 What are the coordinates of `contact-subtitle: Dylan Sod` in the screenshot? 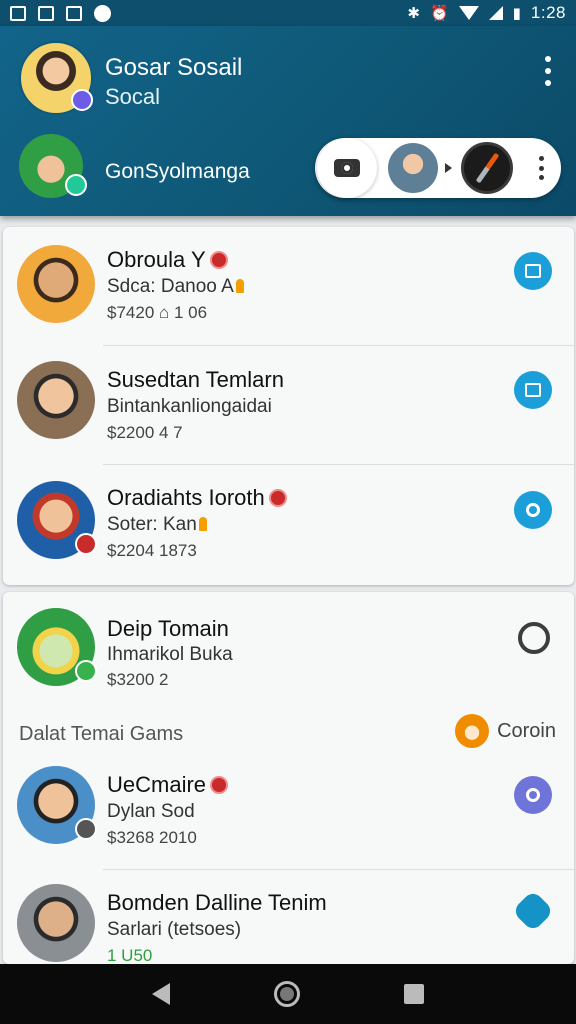 It's located at (151, 811).